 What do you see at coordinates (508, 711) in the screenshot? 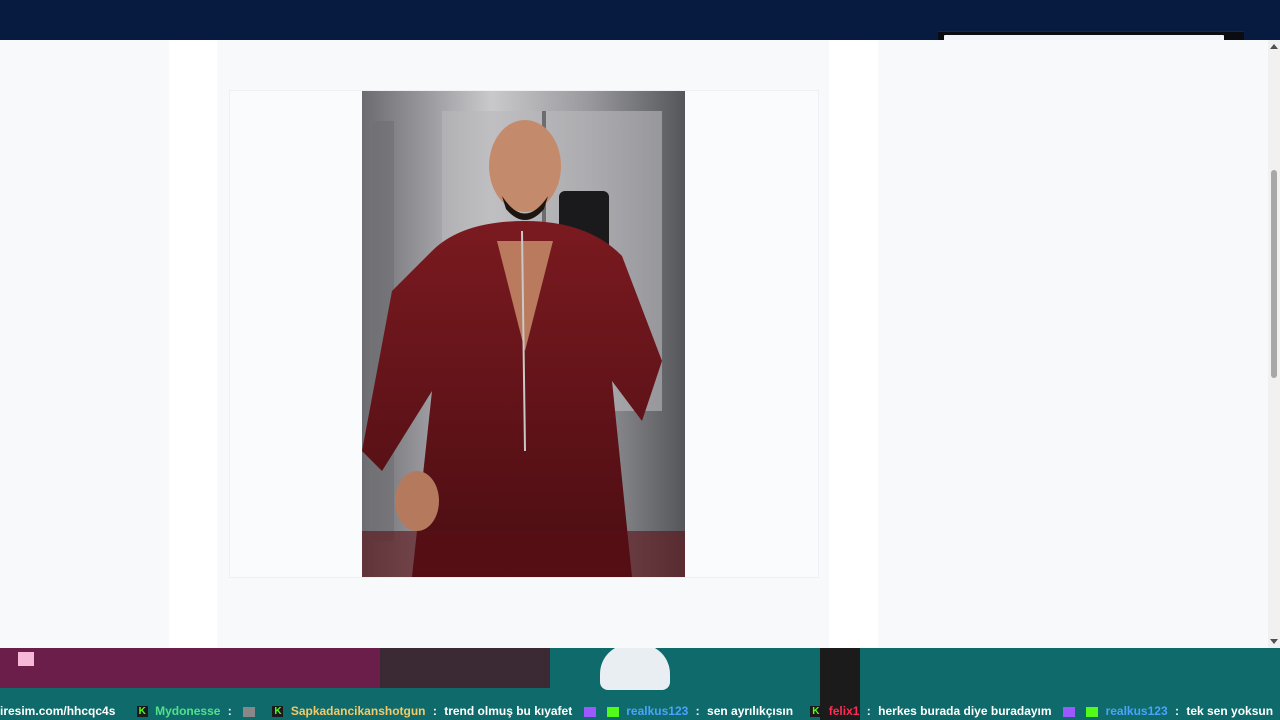
I see `chat-message: trend olmuş bu kıyafet` at bounding box center [508, 711].